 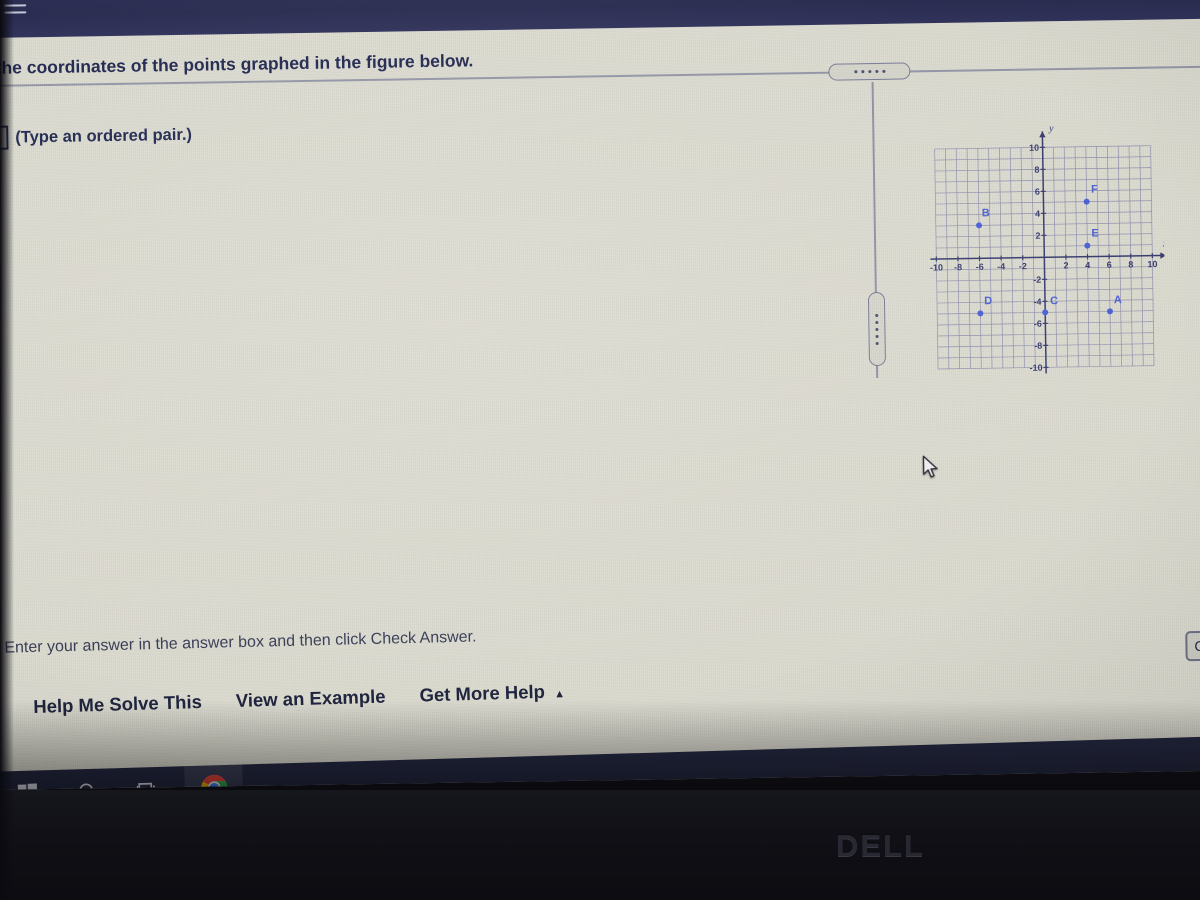 What do you see at coordinates (147, 782) in the screenshot?
I see `task-view-icon` at bounding box center [147, 782].